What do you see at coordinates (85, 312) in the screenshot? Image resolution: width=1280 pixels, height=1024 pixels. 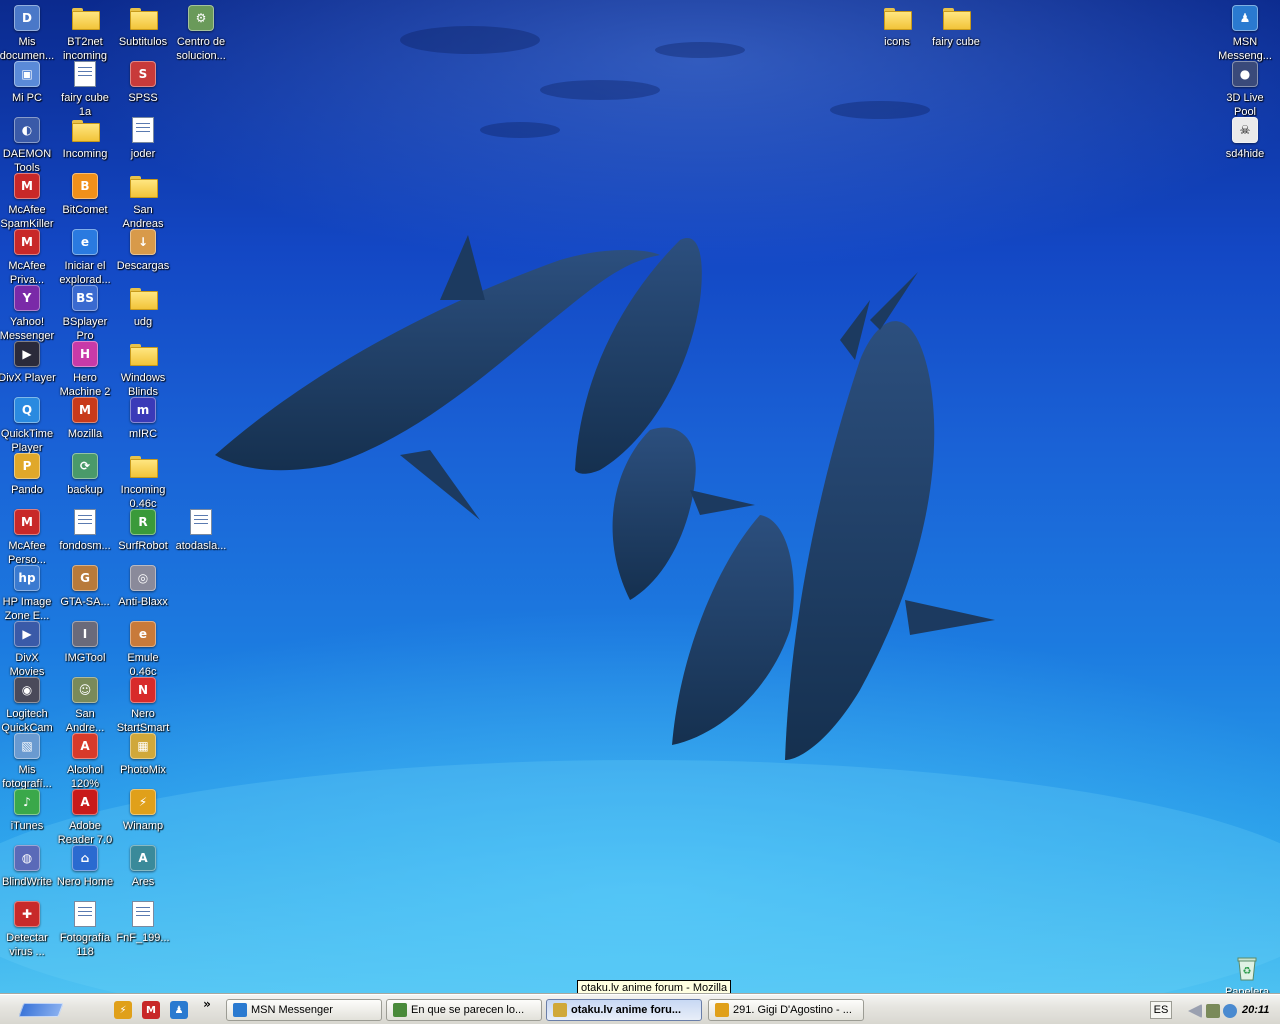 I see `desktop-icon: BS BSplayer Pro` at bounding box center [85, 312].